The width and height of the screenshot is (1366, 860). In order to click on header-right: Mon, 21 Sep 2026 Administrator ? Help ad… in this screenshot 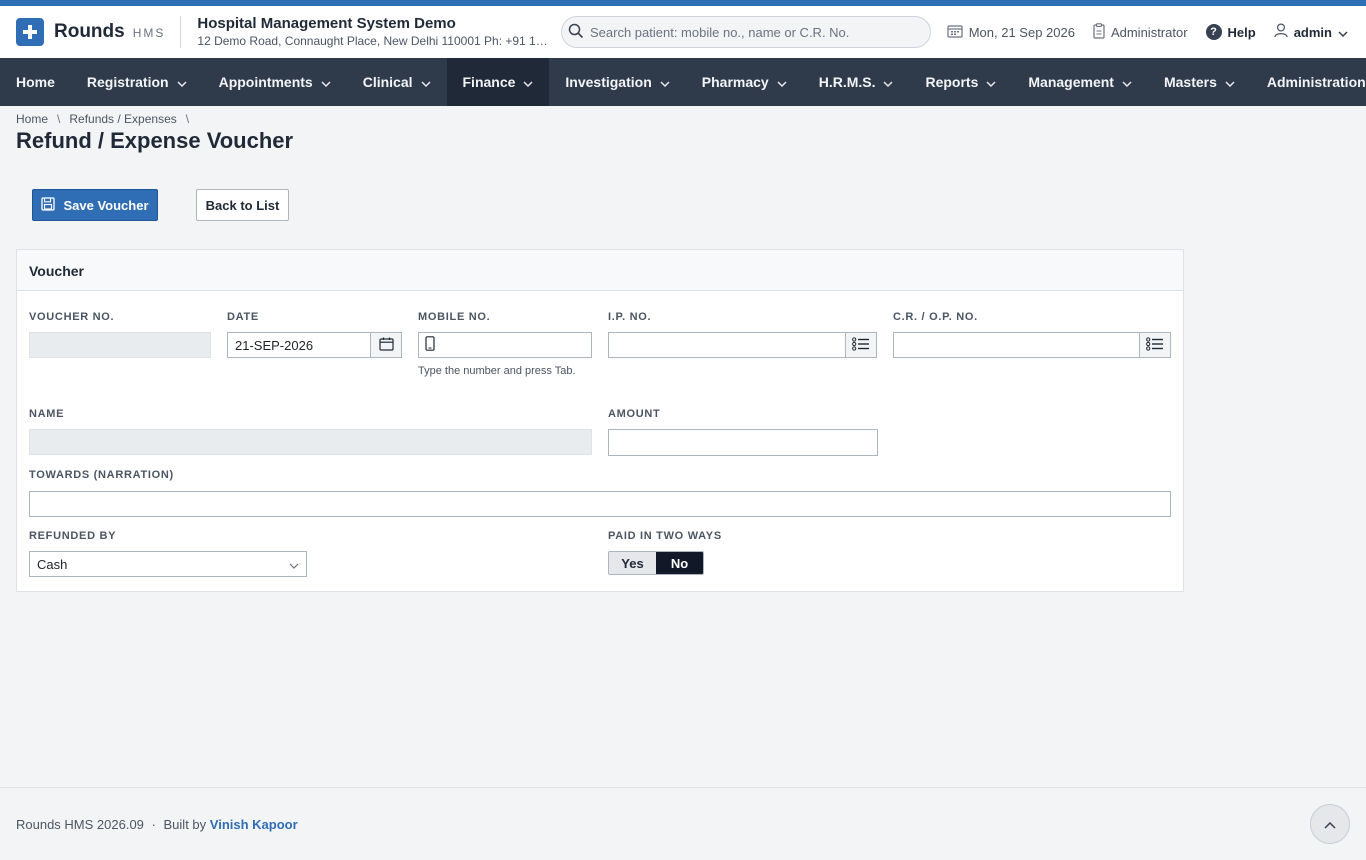, I will do `click(1147, 32)`.